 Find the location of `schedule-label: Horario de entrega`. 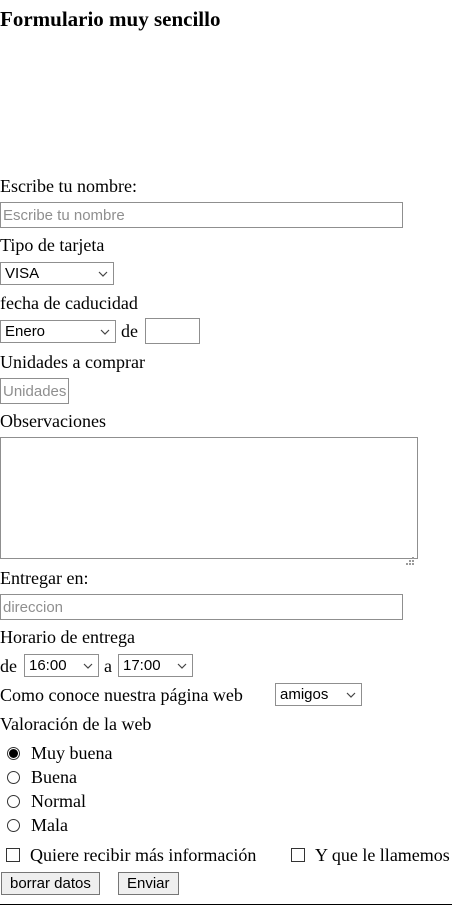

schedule-label: Horario de entrega is located at coordinates (67, 637).